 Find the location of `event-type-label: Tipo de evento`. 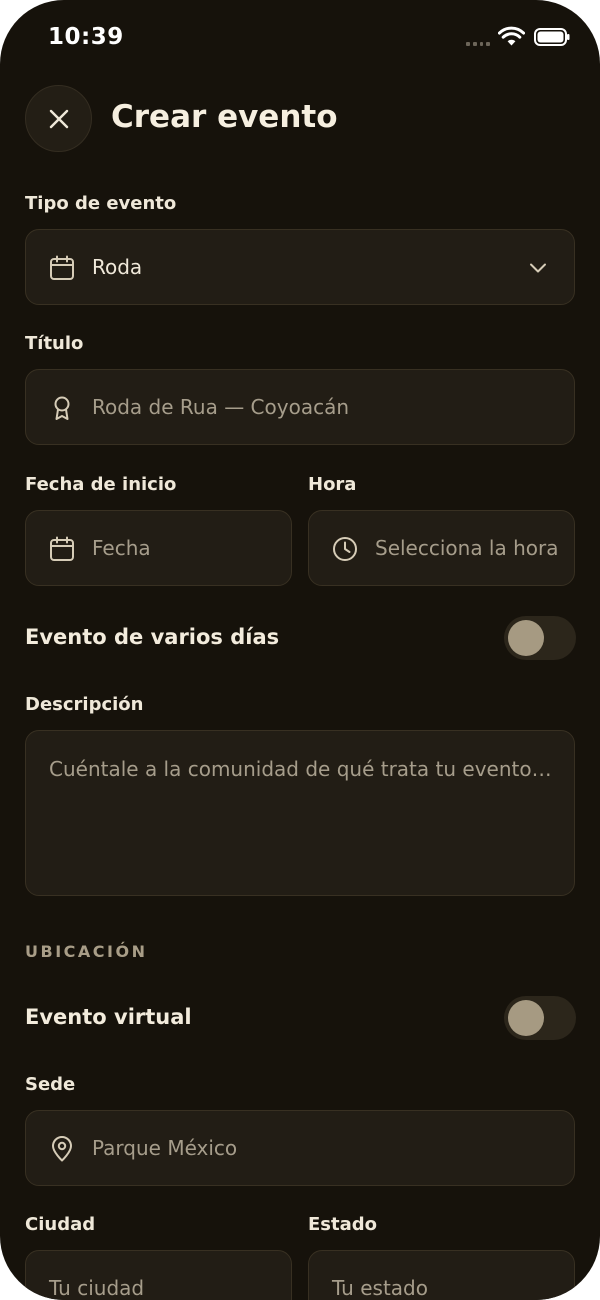

event-type-label: Tipo de evento is located at coordinates (101, 203).